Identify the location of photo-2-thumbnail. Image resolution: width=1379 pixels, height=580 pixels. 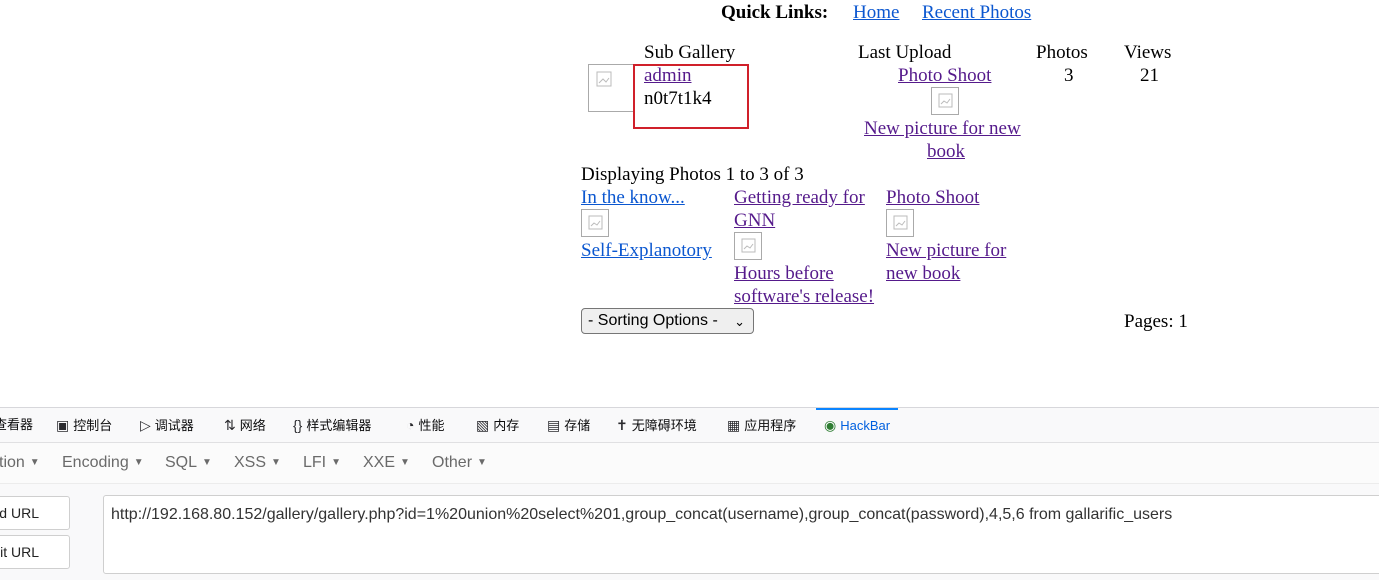
(748, 246).